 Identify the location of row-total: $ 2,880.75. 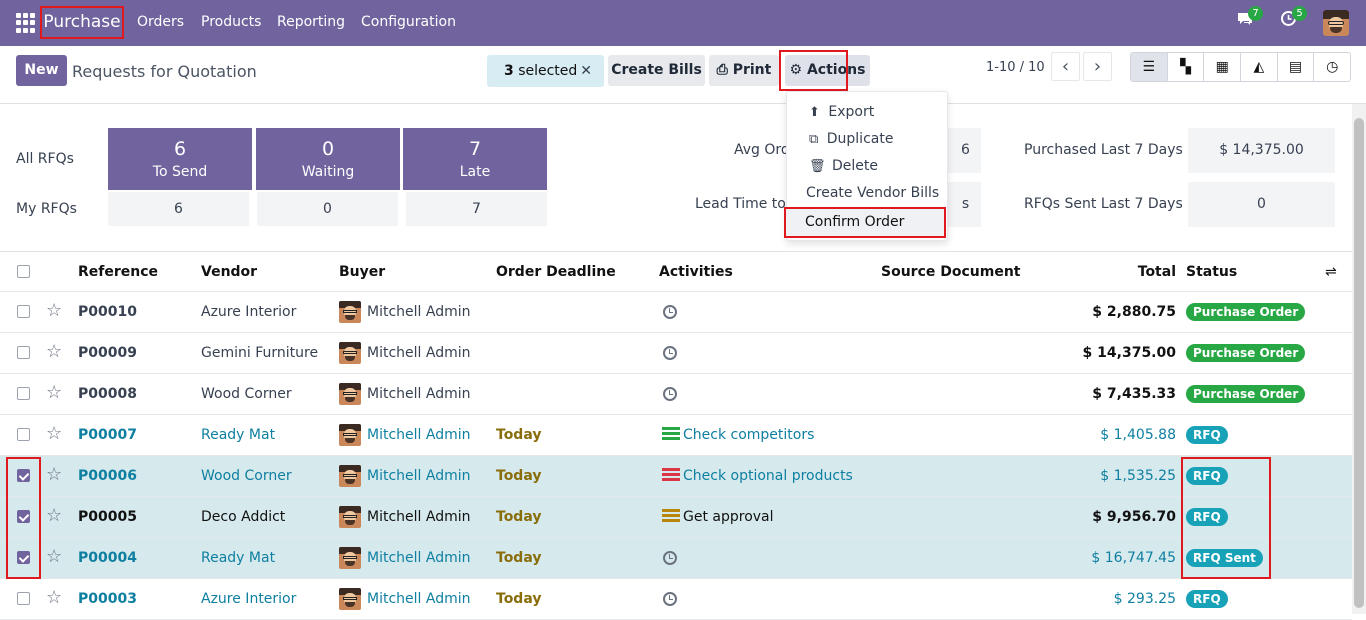
(1134, 312).